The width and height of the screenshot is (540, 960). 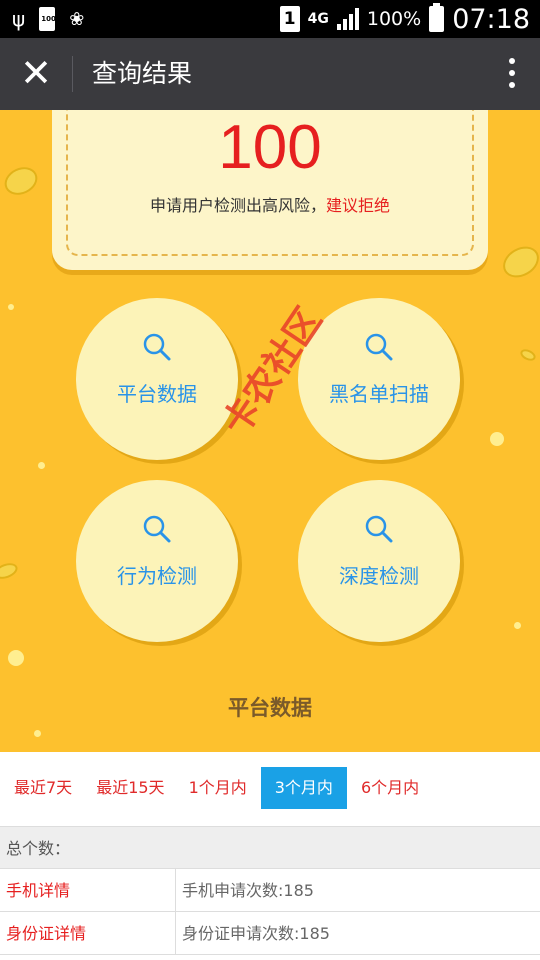 I want to click on sim-card-icon: 1, so click(x=289, y=19).